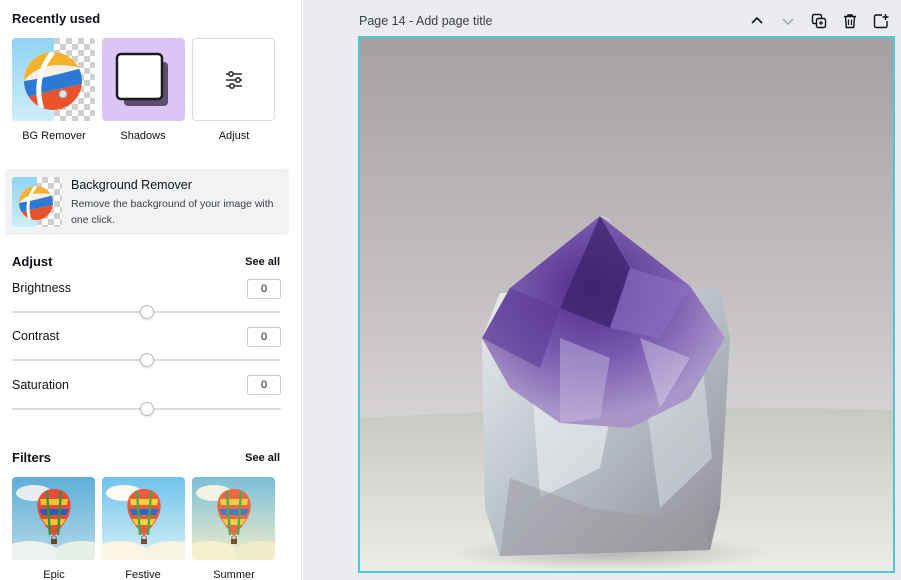 The image size is (901, 580). I want to click on brightness-value-input: 0, so click(264, 289).